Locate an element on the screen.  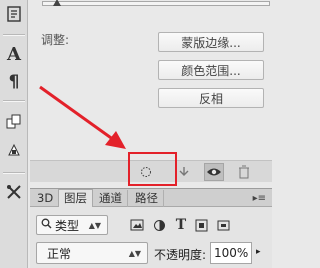
tab-layers: 图层 is located at coordinates (75, 198).